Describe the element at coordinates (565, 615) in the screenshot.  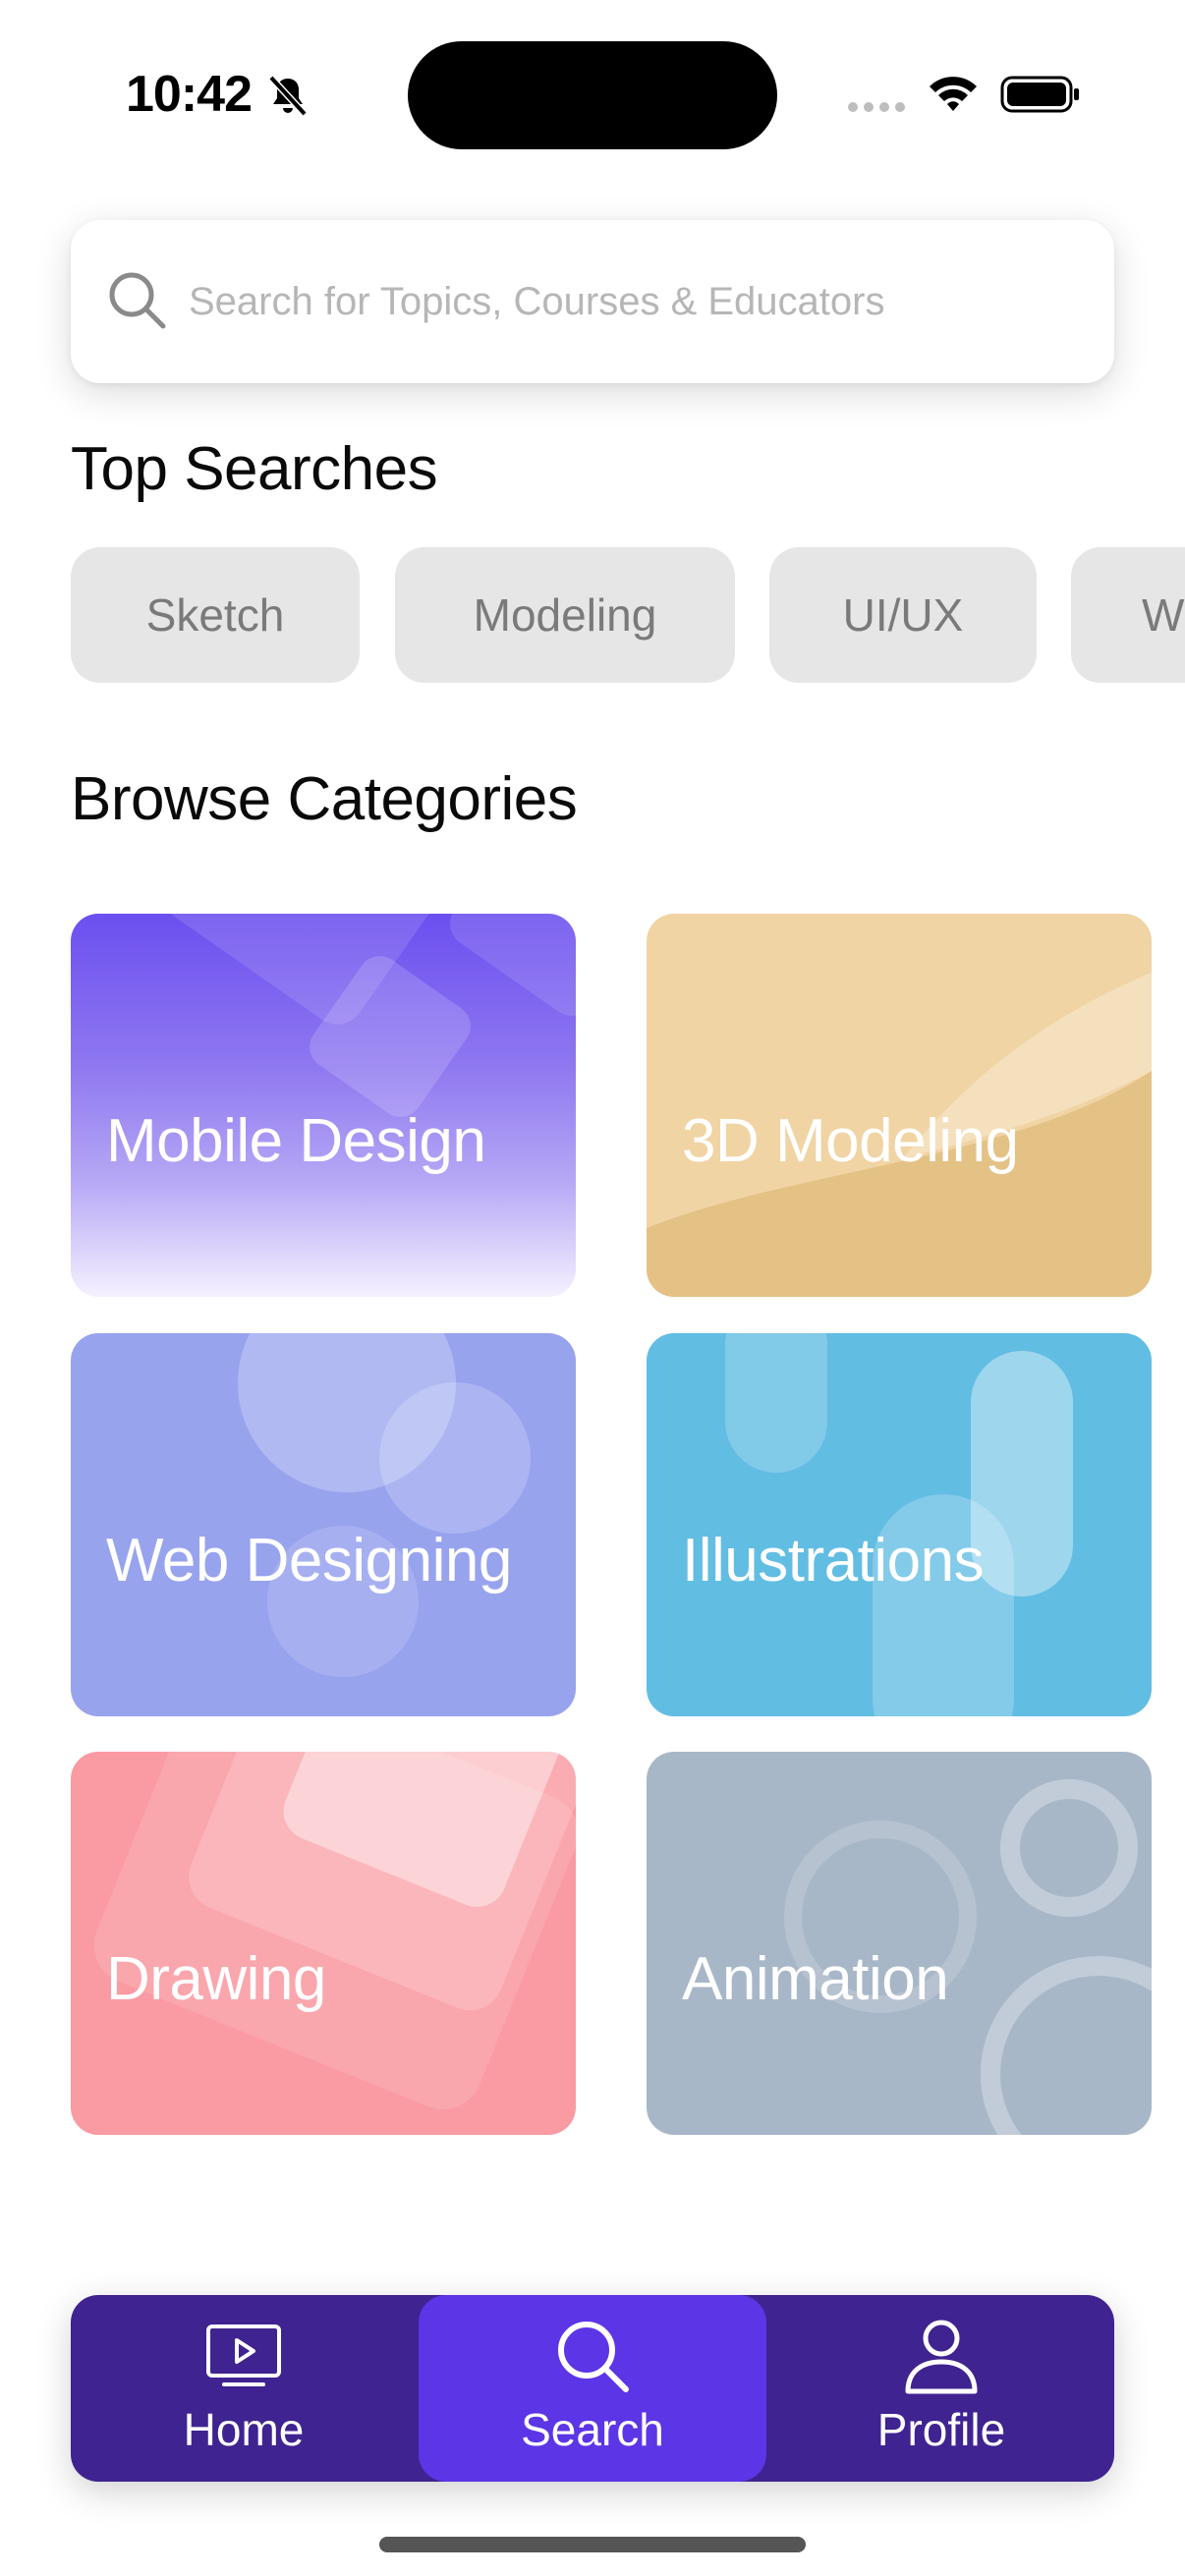
I see `chip-modeling: Modeling` at that location.